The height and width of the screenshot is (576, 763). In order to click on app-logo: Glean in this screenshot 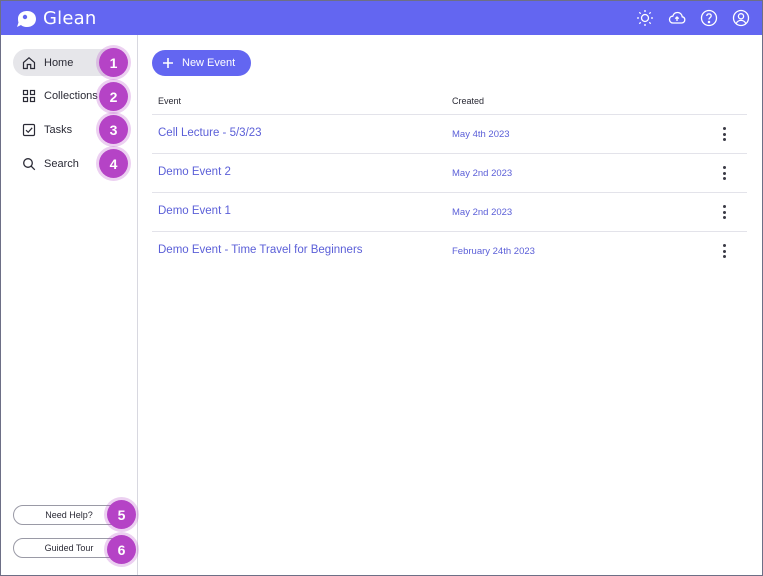, I will do `click(55, 18)`.